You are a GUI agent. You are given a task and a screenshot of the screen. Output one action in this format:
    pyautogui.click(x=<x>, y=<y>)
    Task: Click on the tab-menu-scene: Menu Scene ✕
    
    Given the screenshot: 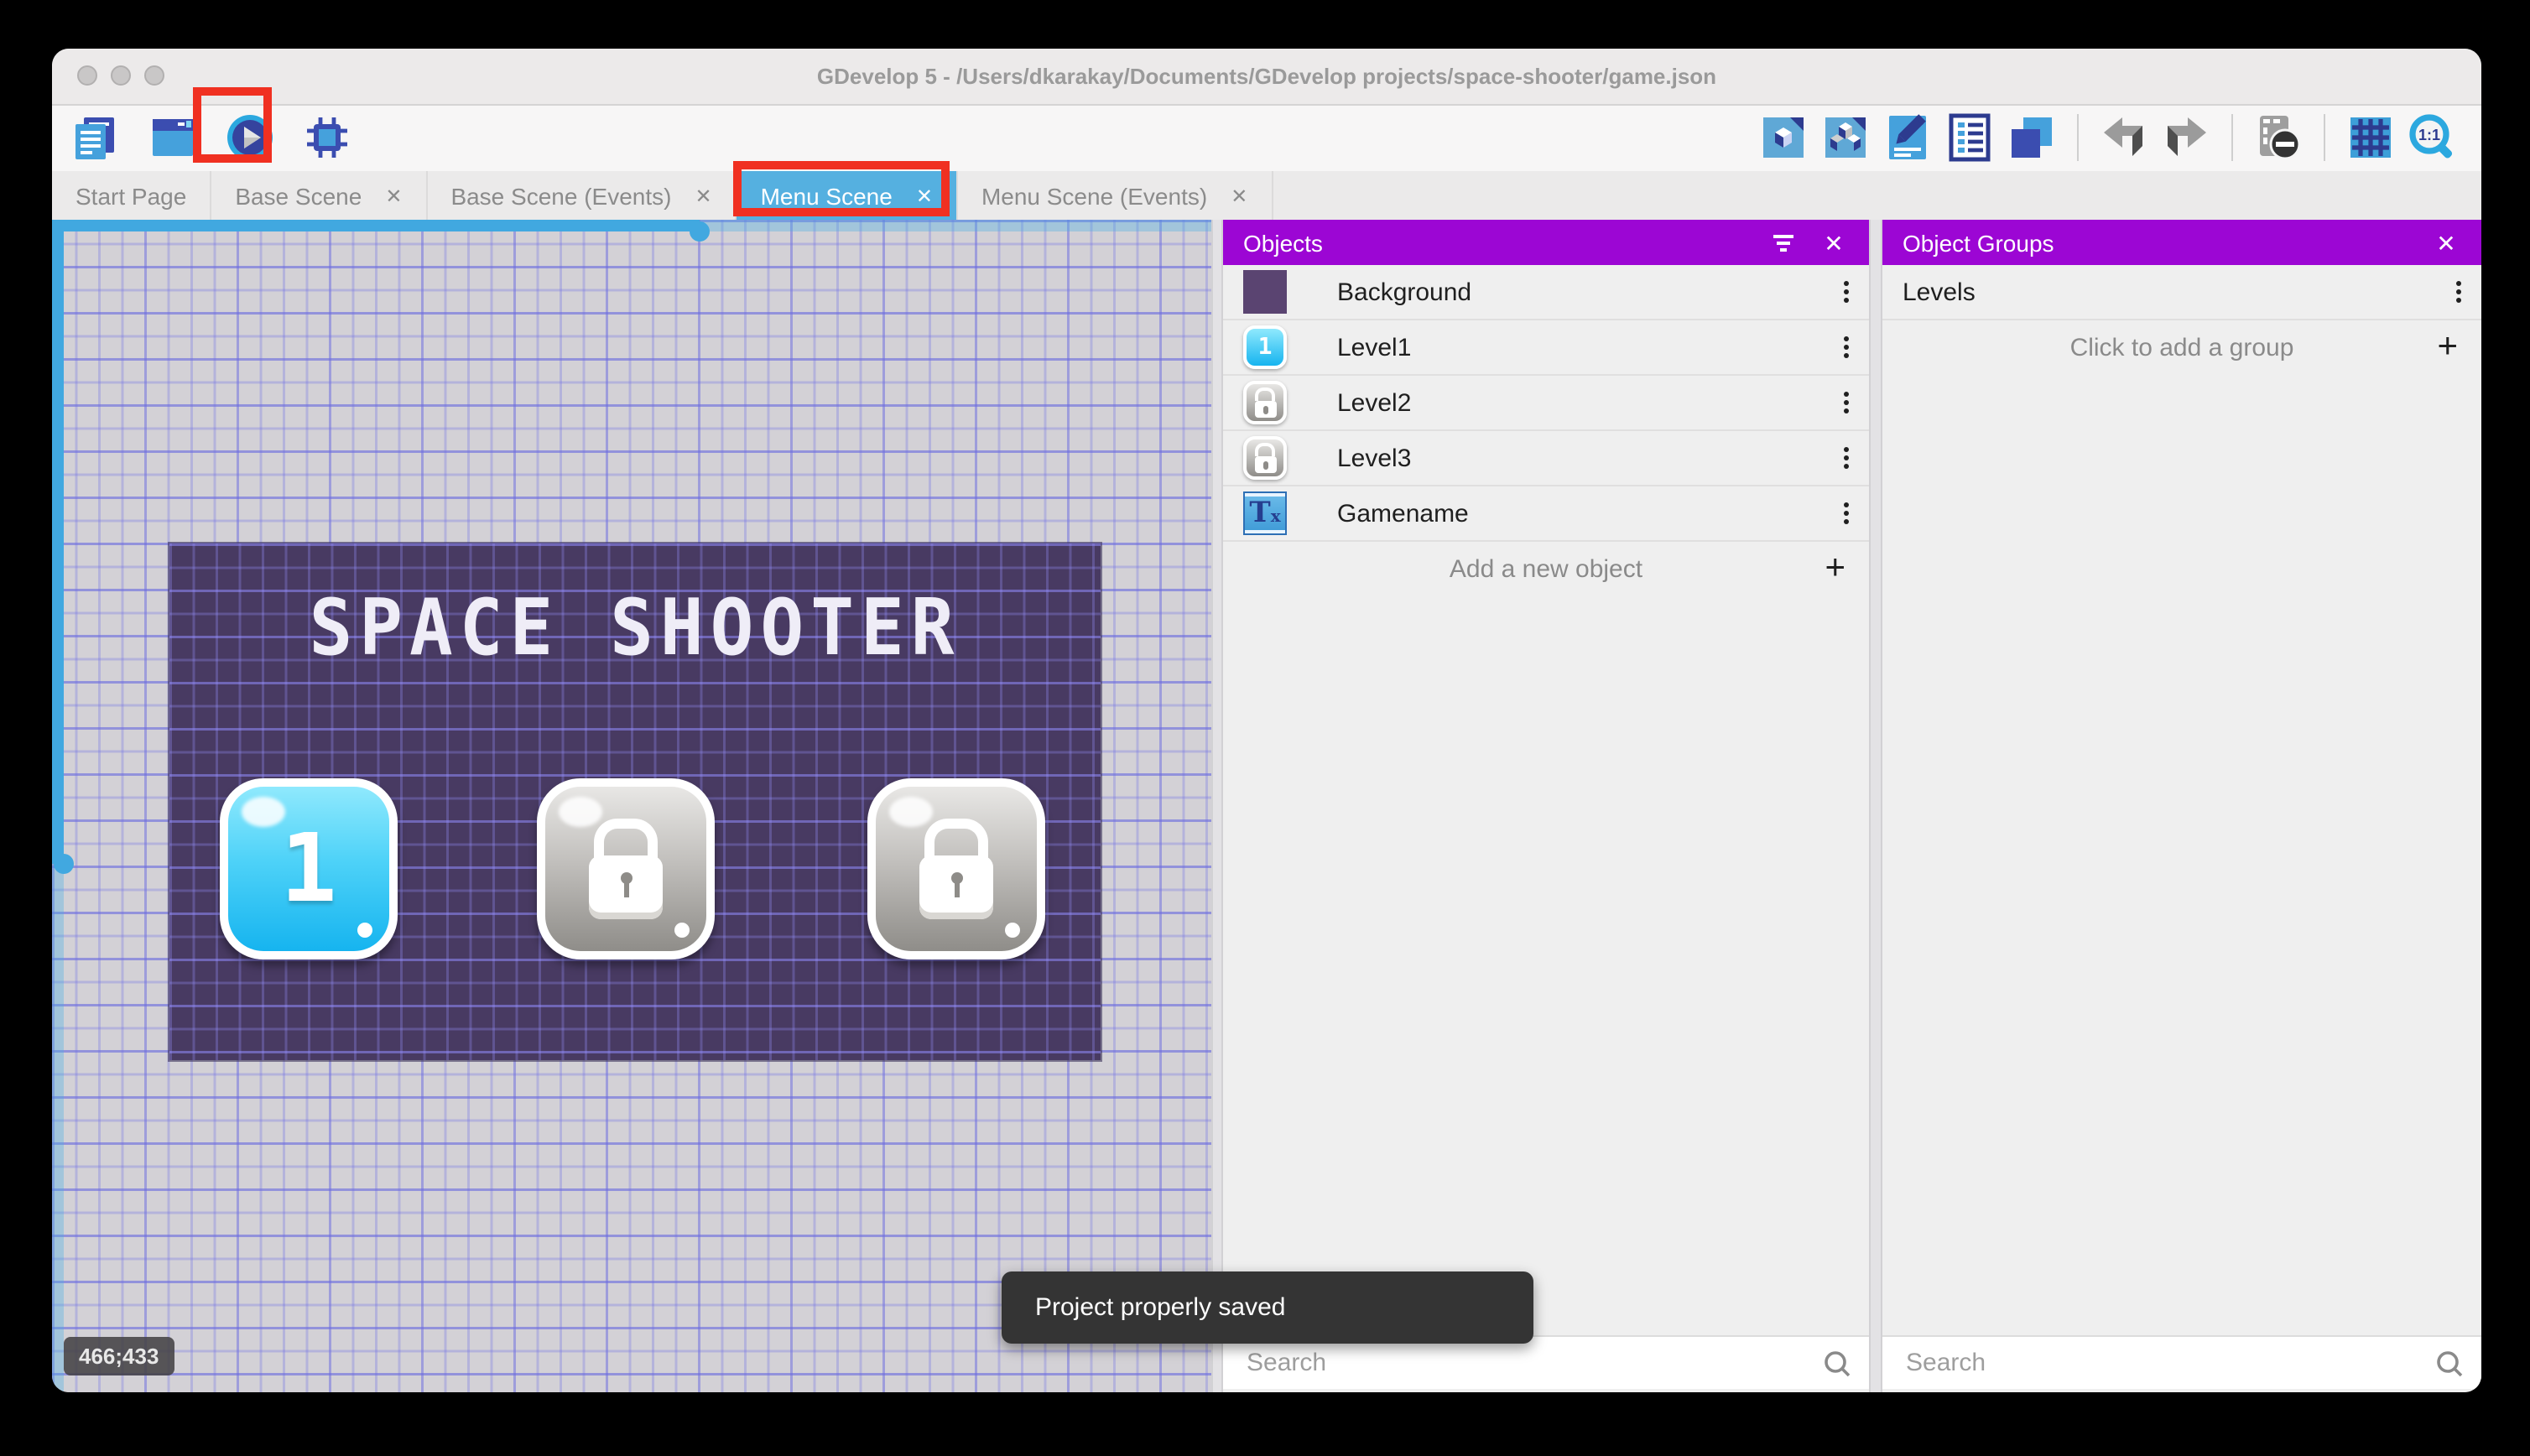 What is the action you would take?
    pyautogui.click(x=847, y=195)
    